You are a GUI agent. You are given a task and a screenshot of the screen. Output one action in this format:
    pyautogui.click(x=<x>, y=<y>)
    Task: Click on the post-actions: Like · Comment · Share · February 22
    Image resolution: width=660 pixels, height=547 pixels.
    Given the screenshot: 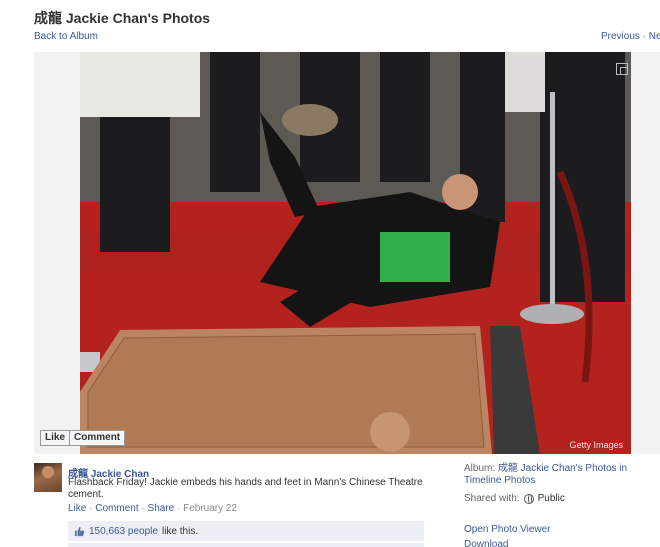 What is the action you would take?
    pyautogui.click(x=152, y=508)
    